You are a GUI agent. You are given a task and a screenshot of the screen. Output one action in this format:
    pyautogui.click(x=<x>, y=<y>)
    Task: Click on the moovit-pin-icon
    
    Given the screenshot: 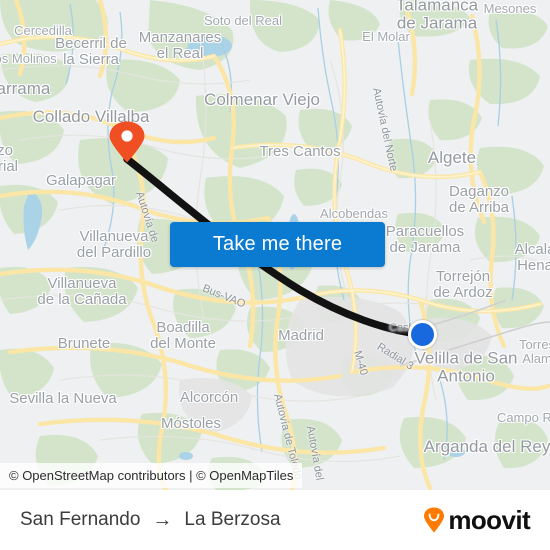 What is the action you would take?
    pyautogui.click(x=434, y=520)
    